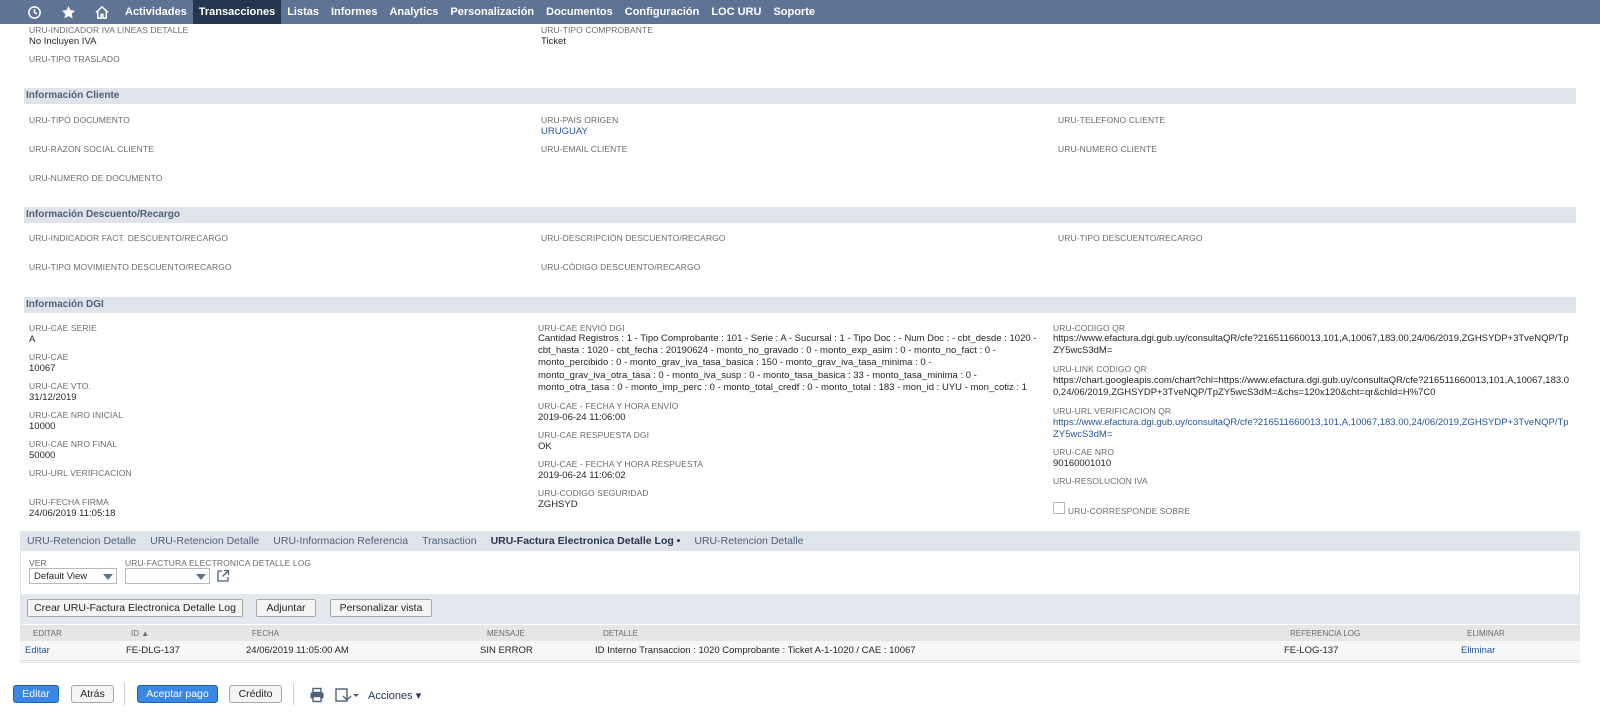 The height and width of the screenshot is (720, 1600). Describe the element at coordinates (297, 650) in the screenshot. I see `row-fecha: 24/06/2019 11:05:00 AM` at that location.